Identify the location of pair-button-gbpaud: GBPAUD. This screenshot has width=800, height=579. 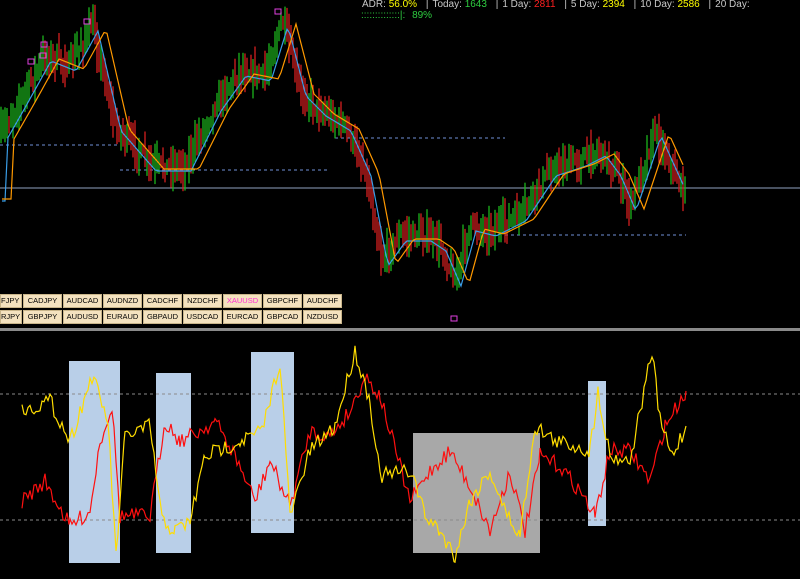
(162, 317).